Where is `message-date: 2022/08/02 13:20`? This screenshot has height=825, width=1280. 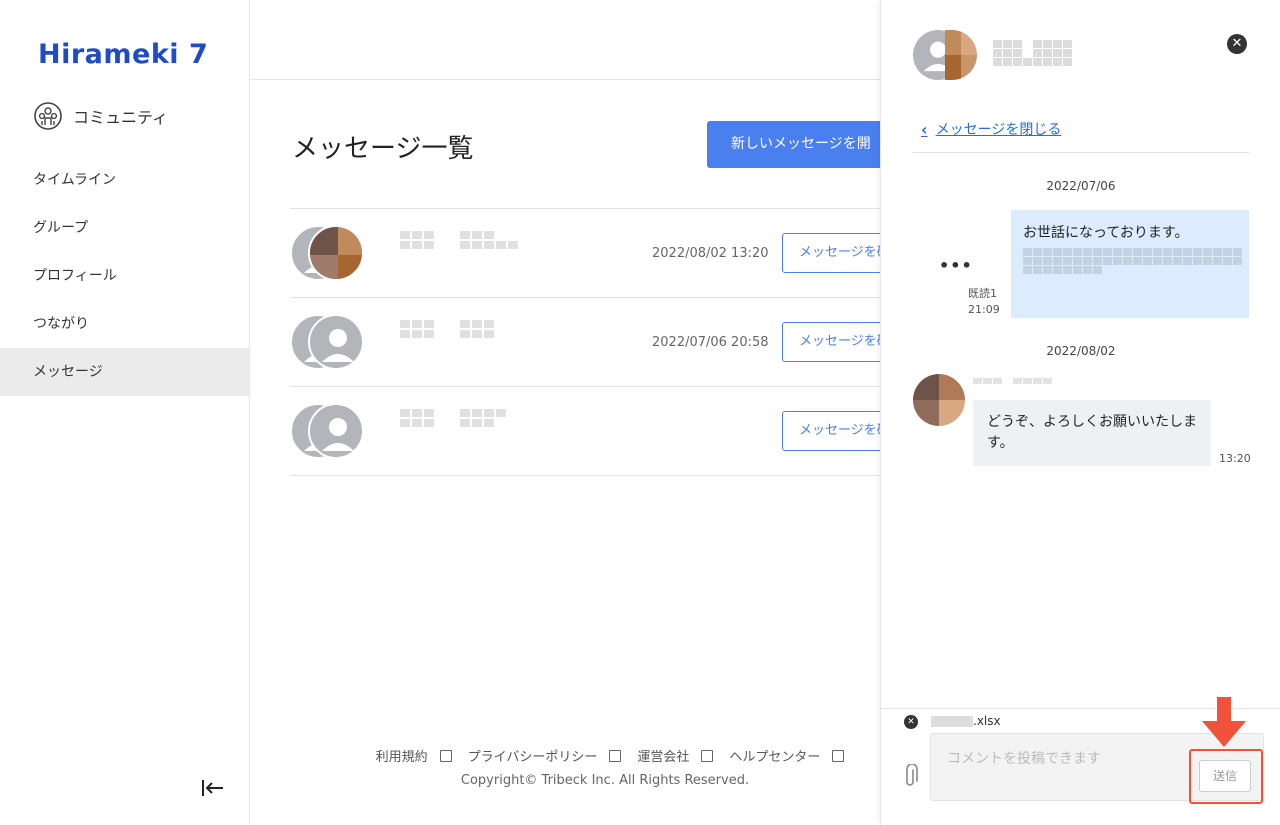
message-date: 2022/08/02 13:20 is located at coordinates (710, 253).